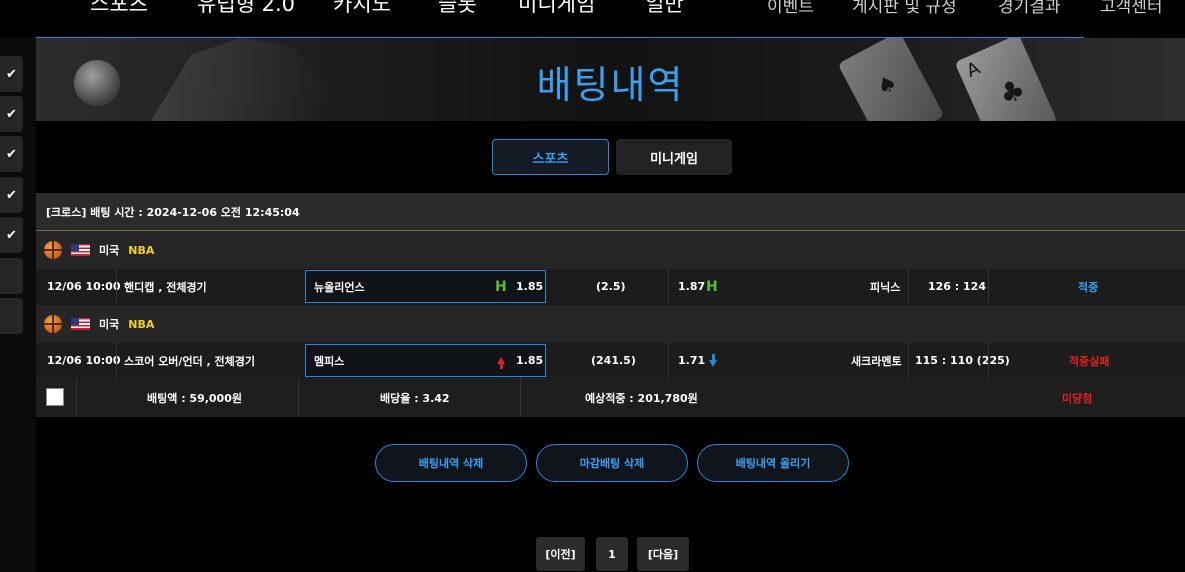  Describe the element at coordinates (692, 360) in the screenshot. I see `away-odds: 1.71` at that location.